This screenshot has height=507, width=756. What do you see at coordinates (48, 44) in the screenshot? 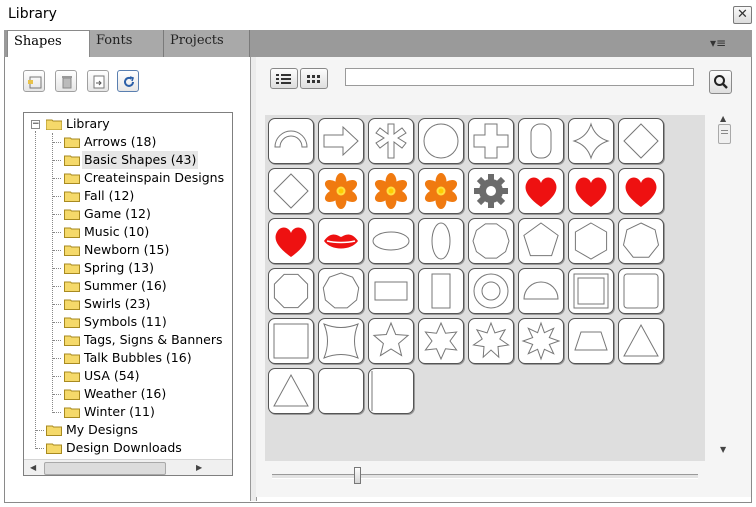
I see `tab-shapes: Shapes` at bounding box center [48, 44].